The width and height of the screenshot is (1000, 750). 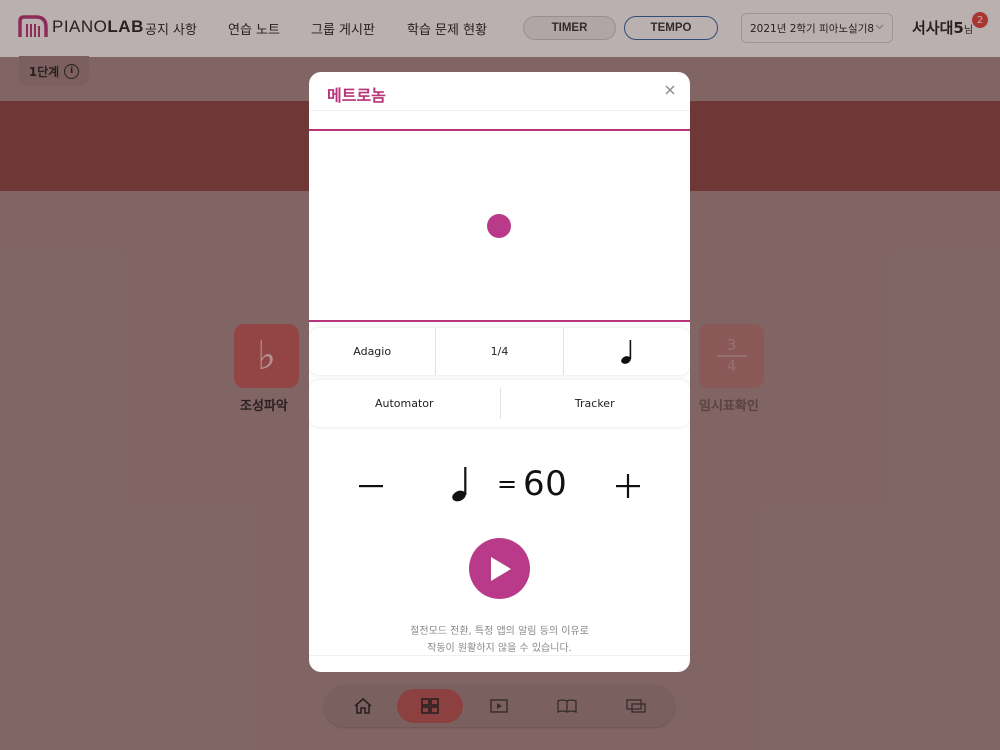 I want to click on close-icon, so click(x=670, y=89).